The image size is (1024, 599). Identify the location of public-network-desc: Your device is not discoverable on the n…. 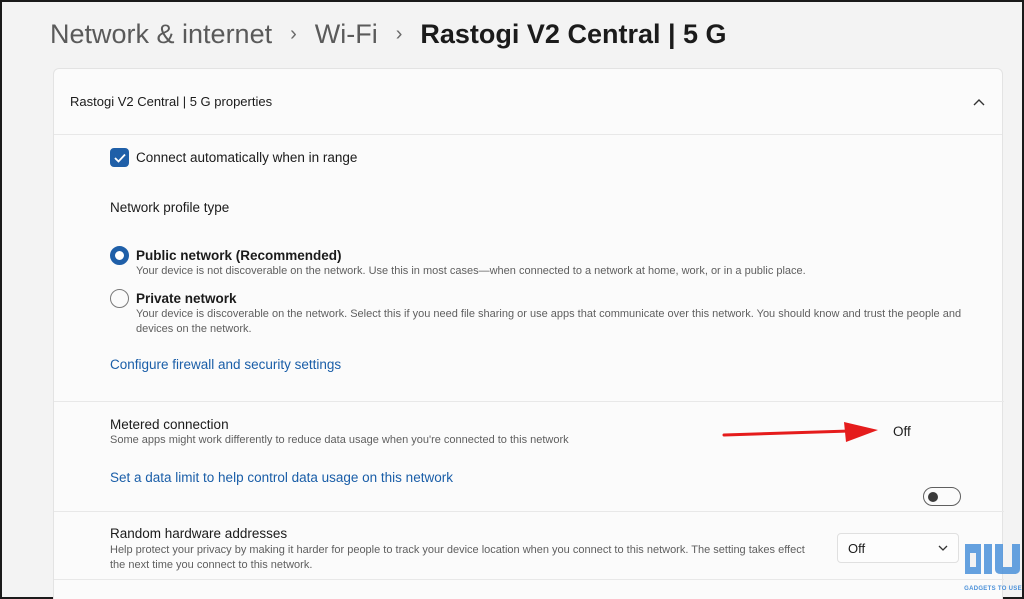
(471, 271).